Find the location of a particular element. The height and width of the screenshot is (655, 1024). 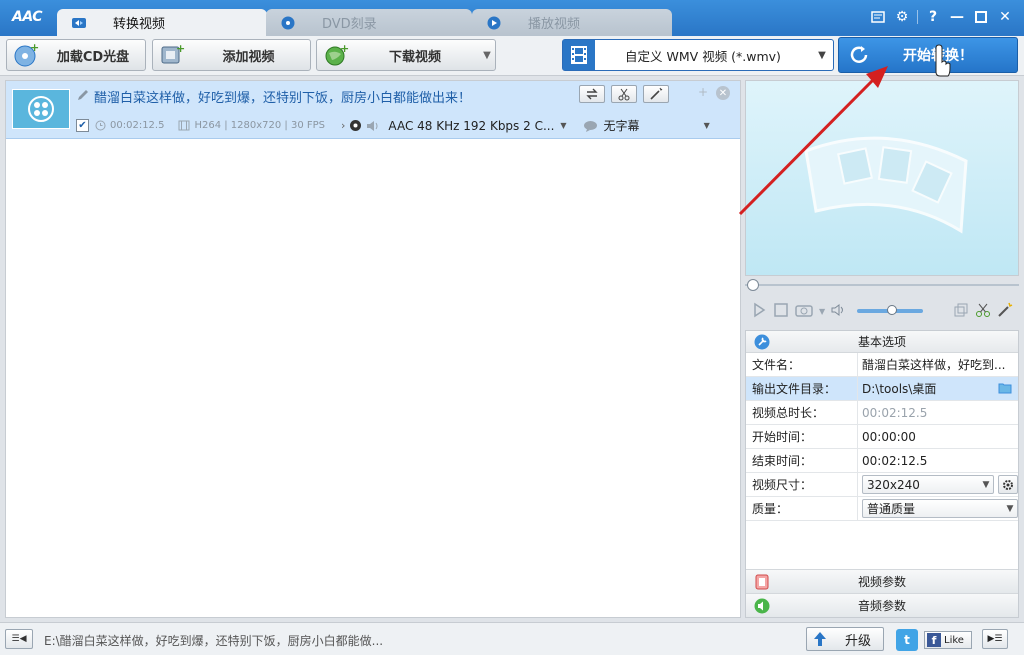

prop-key: 结束时间： is located at coordinates (802, 460).